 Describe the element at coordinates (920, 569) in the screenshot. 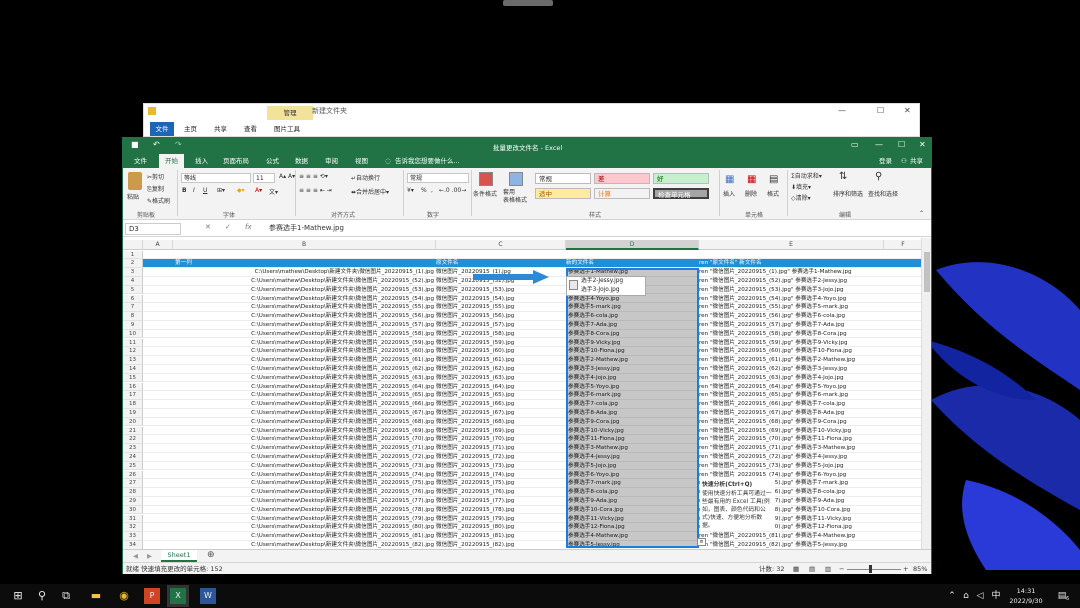

I see `zoom-level: 85%` at that location.